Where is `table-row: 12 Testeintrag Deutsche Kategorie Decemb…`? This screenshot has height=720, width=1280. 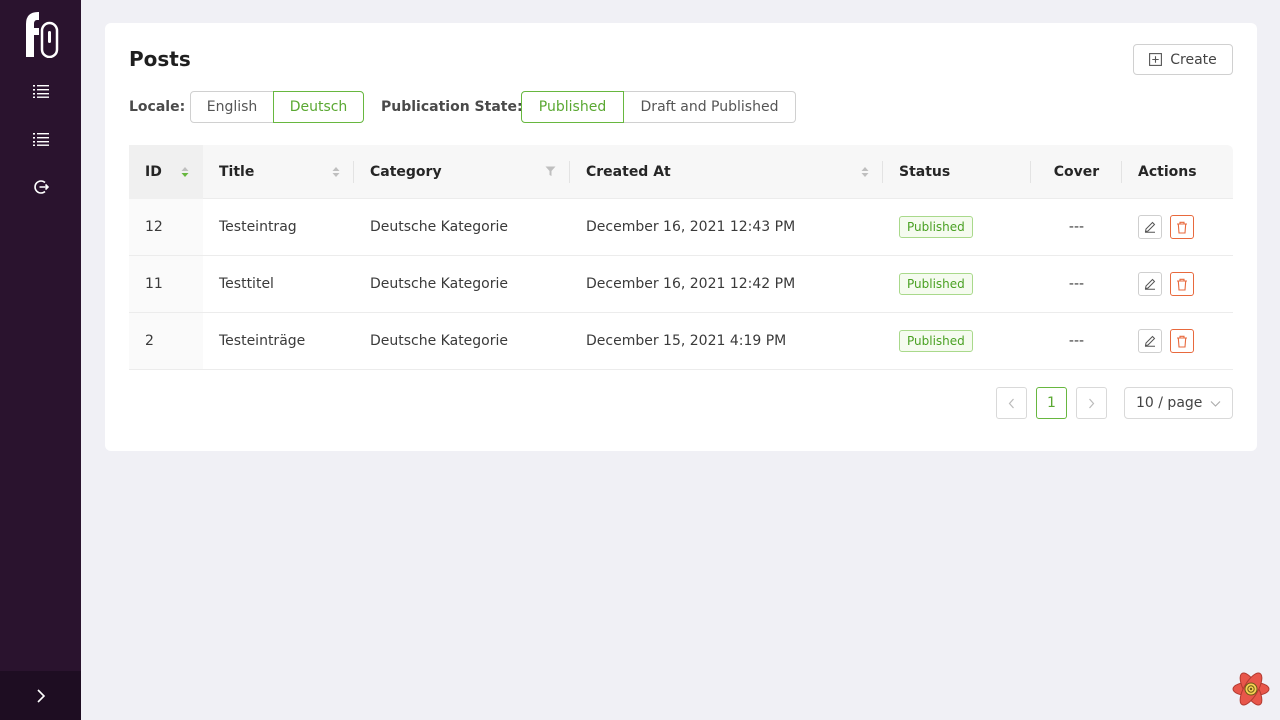
table-row: 12 Testeintrag Deutsche Kategorie Decemb… is located at coordinates (681, 227).